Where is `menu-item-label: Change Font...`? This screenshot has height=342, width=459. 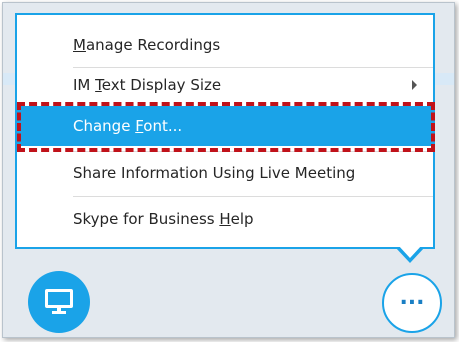
menu-item-label: Change Font... is located at coordinates (128, 126).